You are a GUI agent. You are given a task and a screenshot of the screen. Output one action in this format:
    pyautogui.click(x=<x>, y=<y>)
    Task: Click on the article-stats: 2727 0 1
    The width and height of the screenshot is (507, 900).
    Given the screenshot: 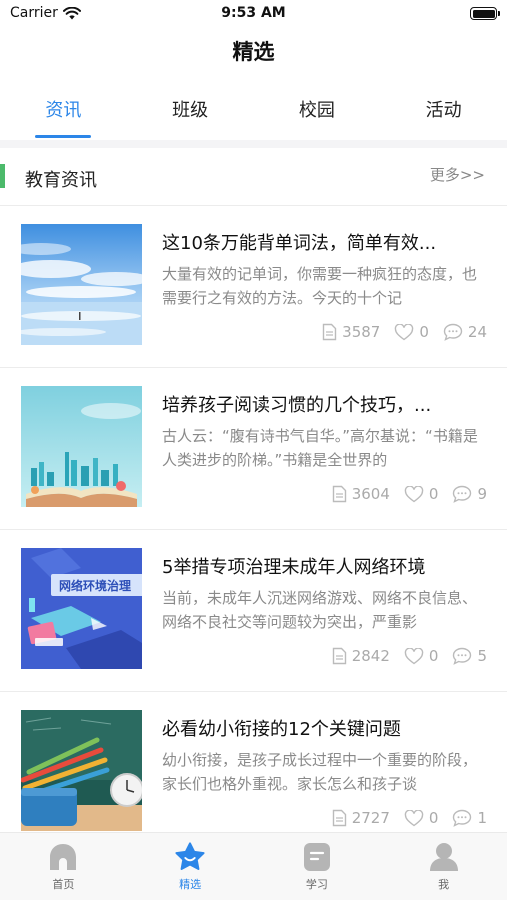 What is the action you would take?
    pyautogui.click(x=409, y=818)
    